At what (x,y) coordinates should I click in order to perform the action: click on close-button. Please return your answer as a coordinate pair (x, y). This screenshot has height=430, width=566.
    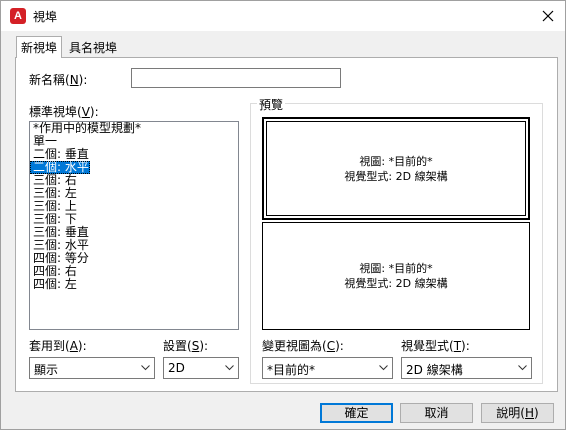
    Looking at the image, I should click on (548, 16).